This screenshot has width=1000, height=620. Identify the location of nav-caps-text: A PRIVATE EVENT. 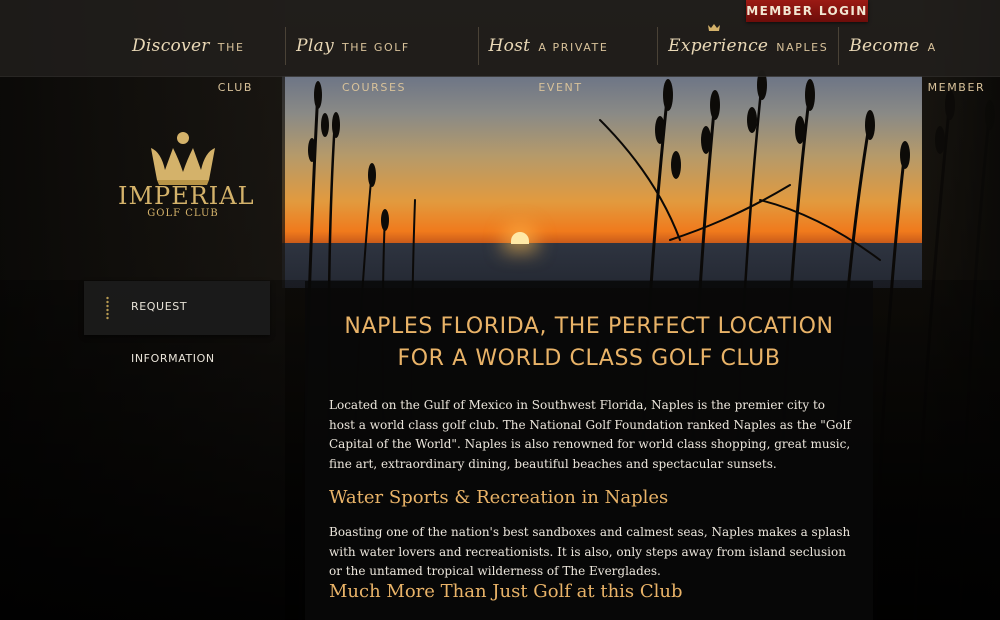
(573, 67).